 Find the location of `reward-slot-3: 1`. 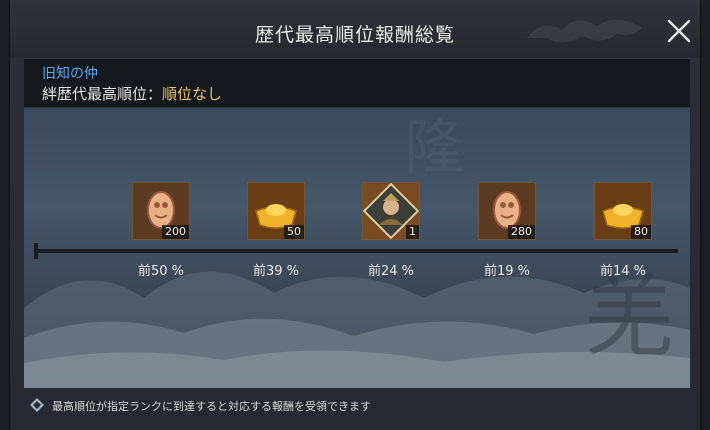

reward-slot-3: 1 is located at coordinates (391, 211).